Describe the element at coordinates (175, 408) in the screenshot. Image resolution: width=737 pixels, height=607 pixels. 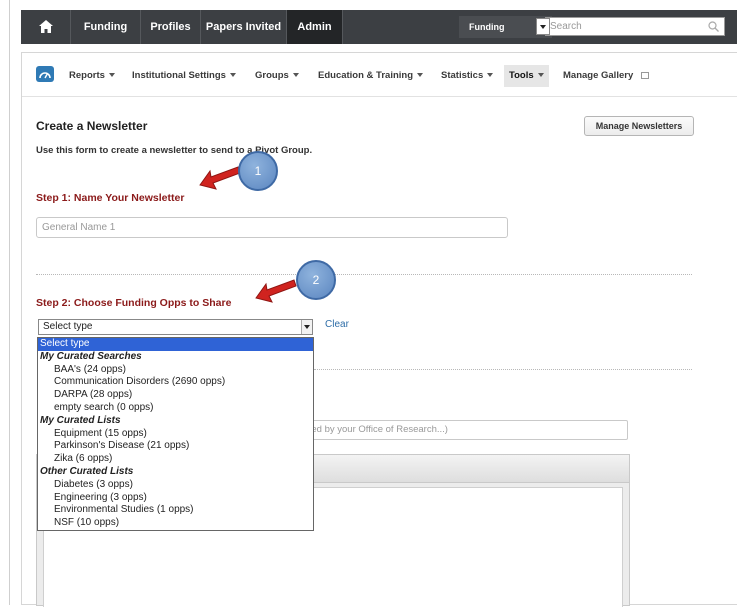
I see `dropdown-option: empty search (0 opps)` at that location.